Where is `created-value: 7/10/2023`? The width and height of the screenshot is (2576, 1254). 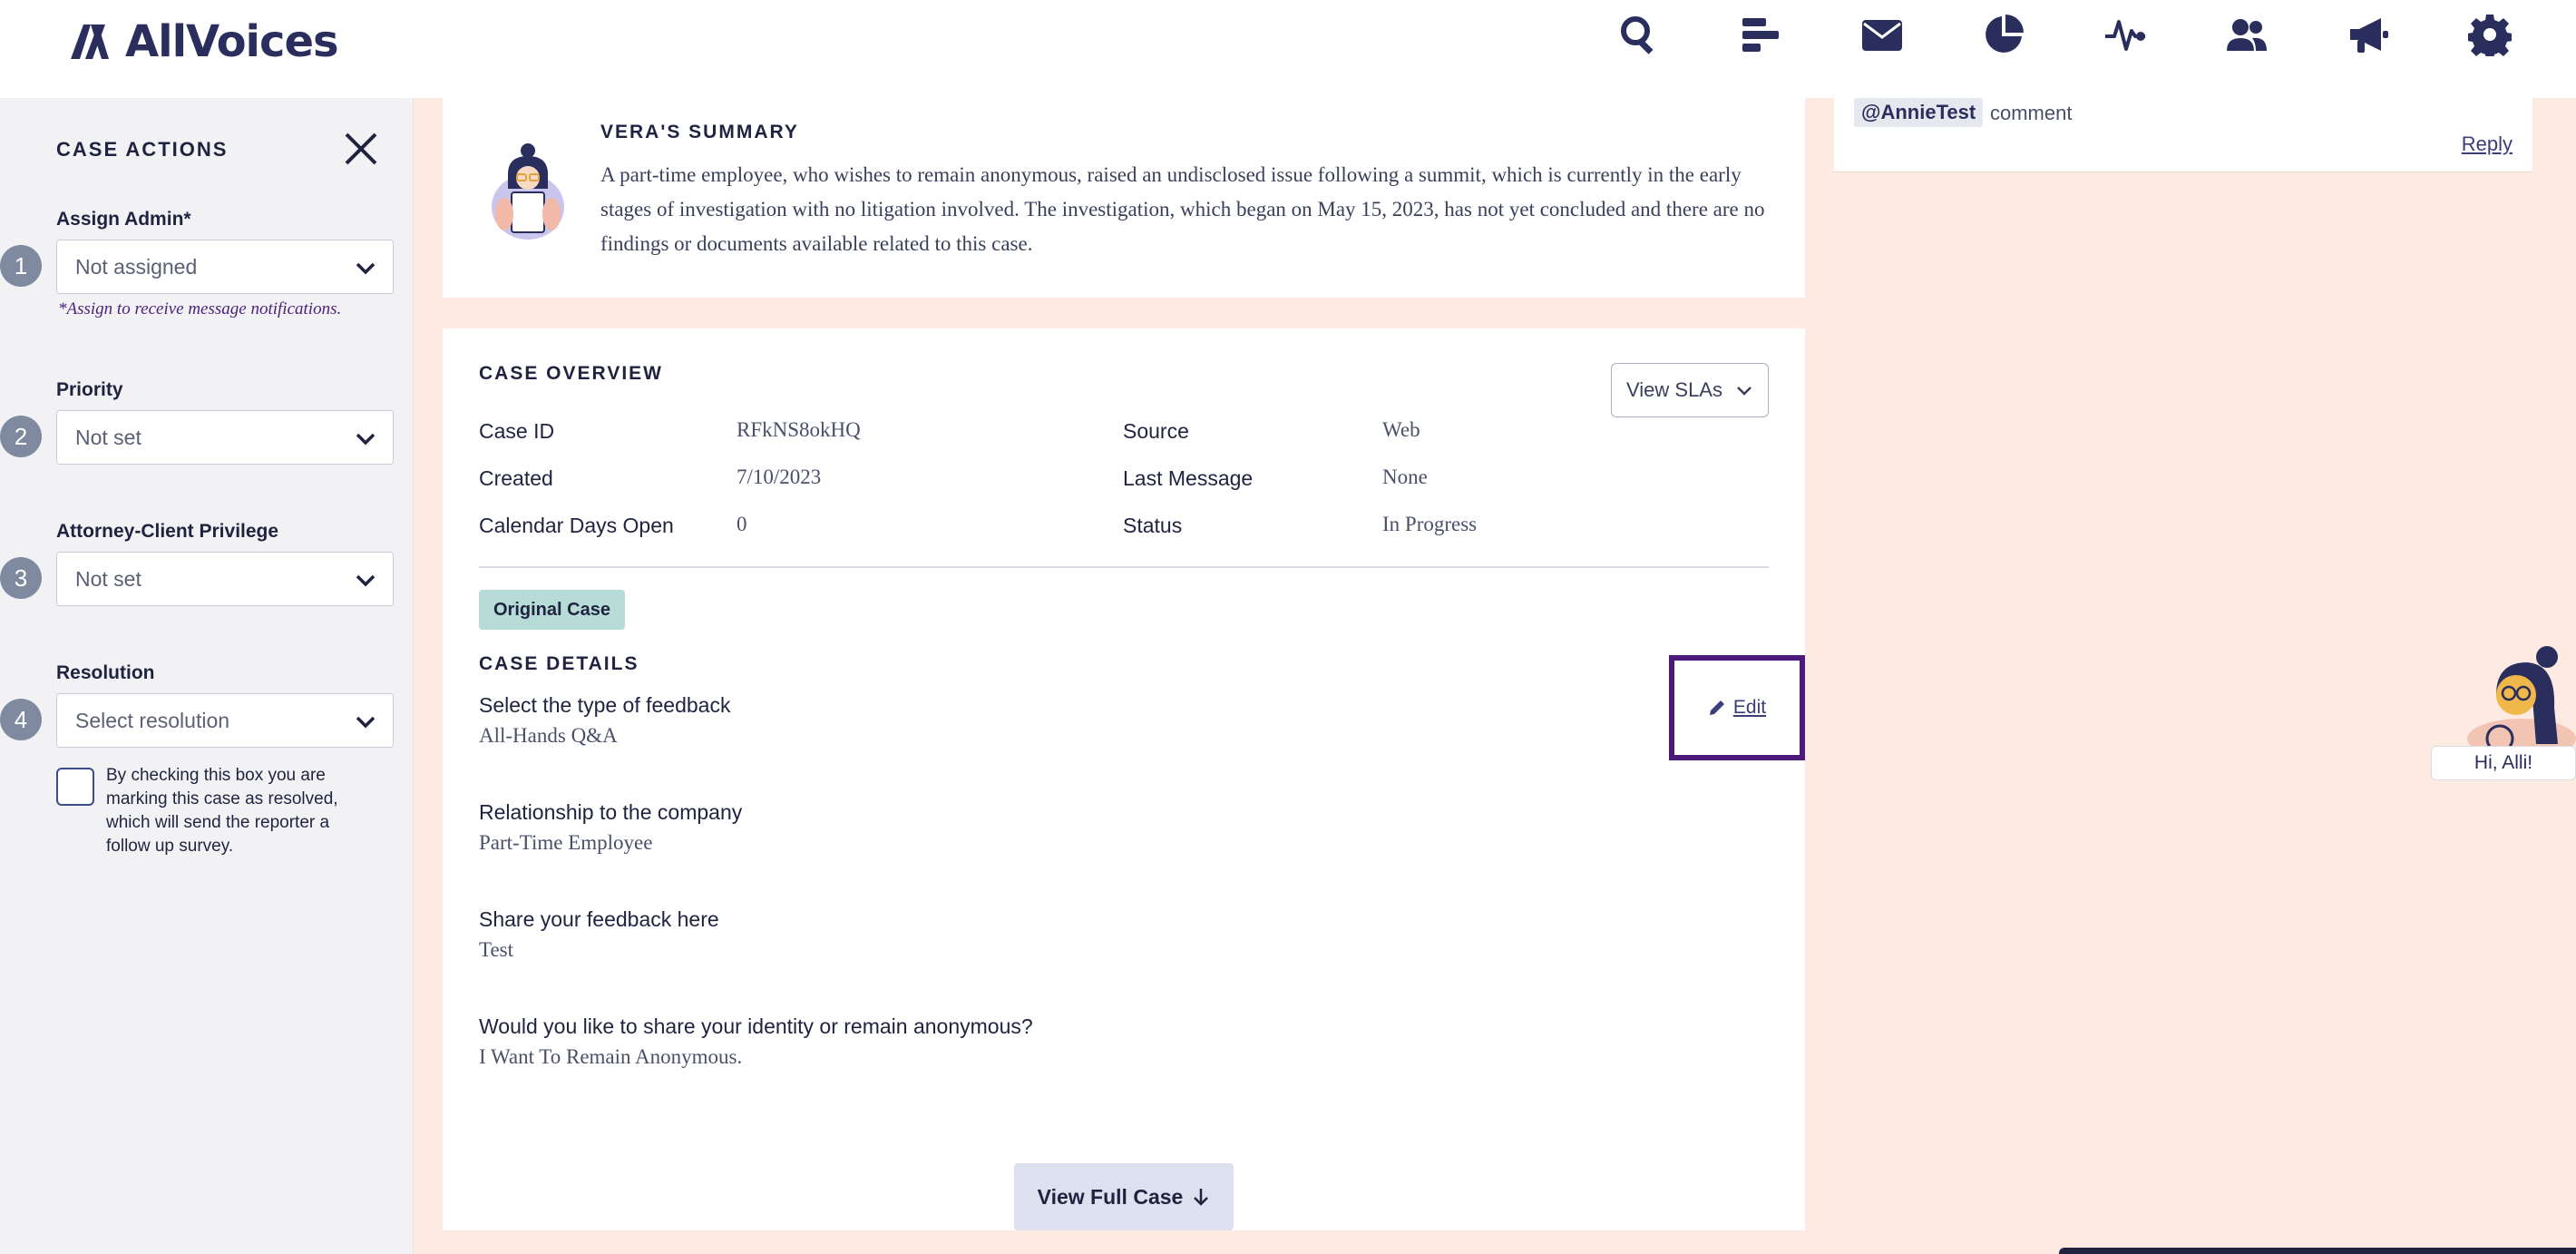
created-value: 7/10/2023 is located at coordinates (779, 477).